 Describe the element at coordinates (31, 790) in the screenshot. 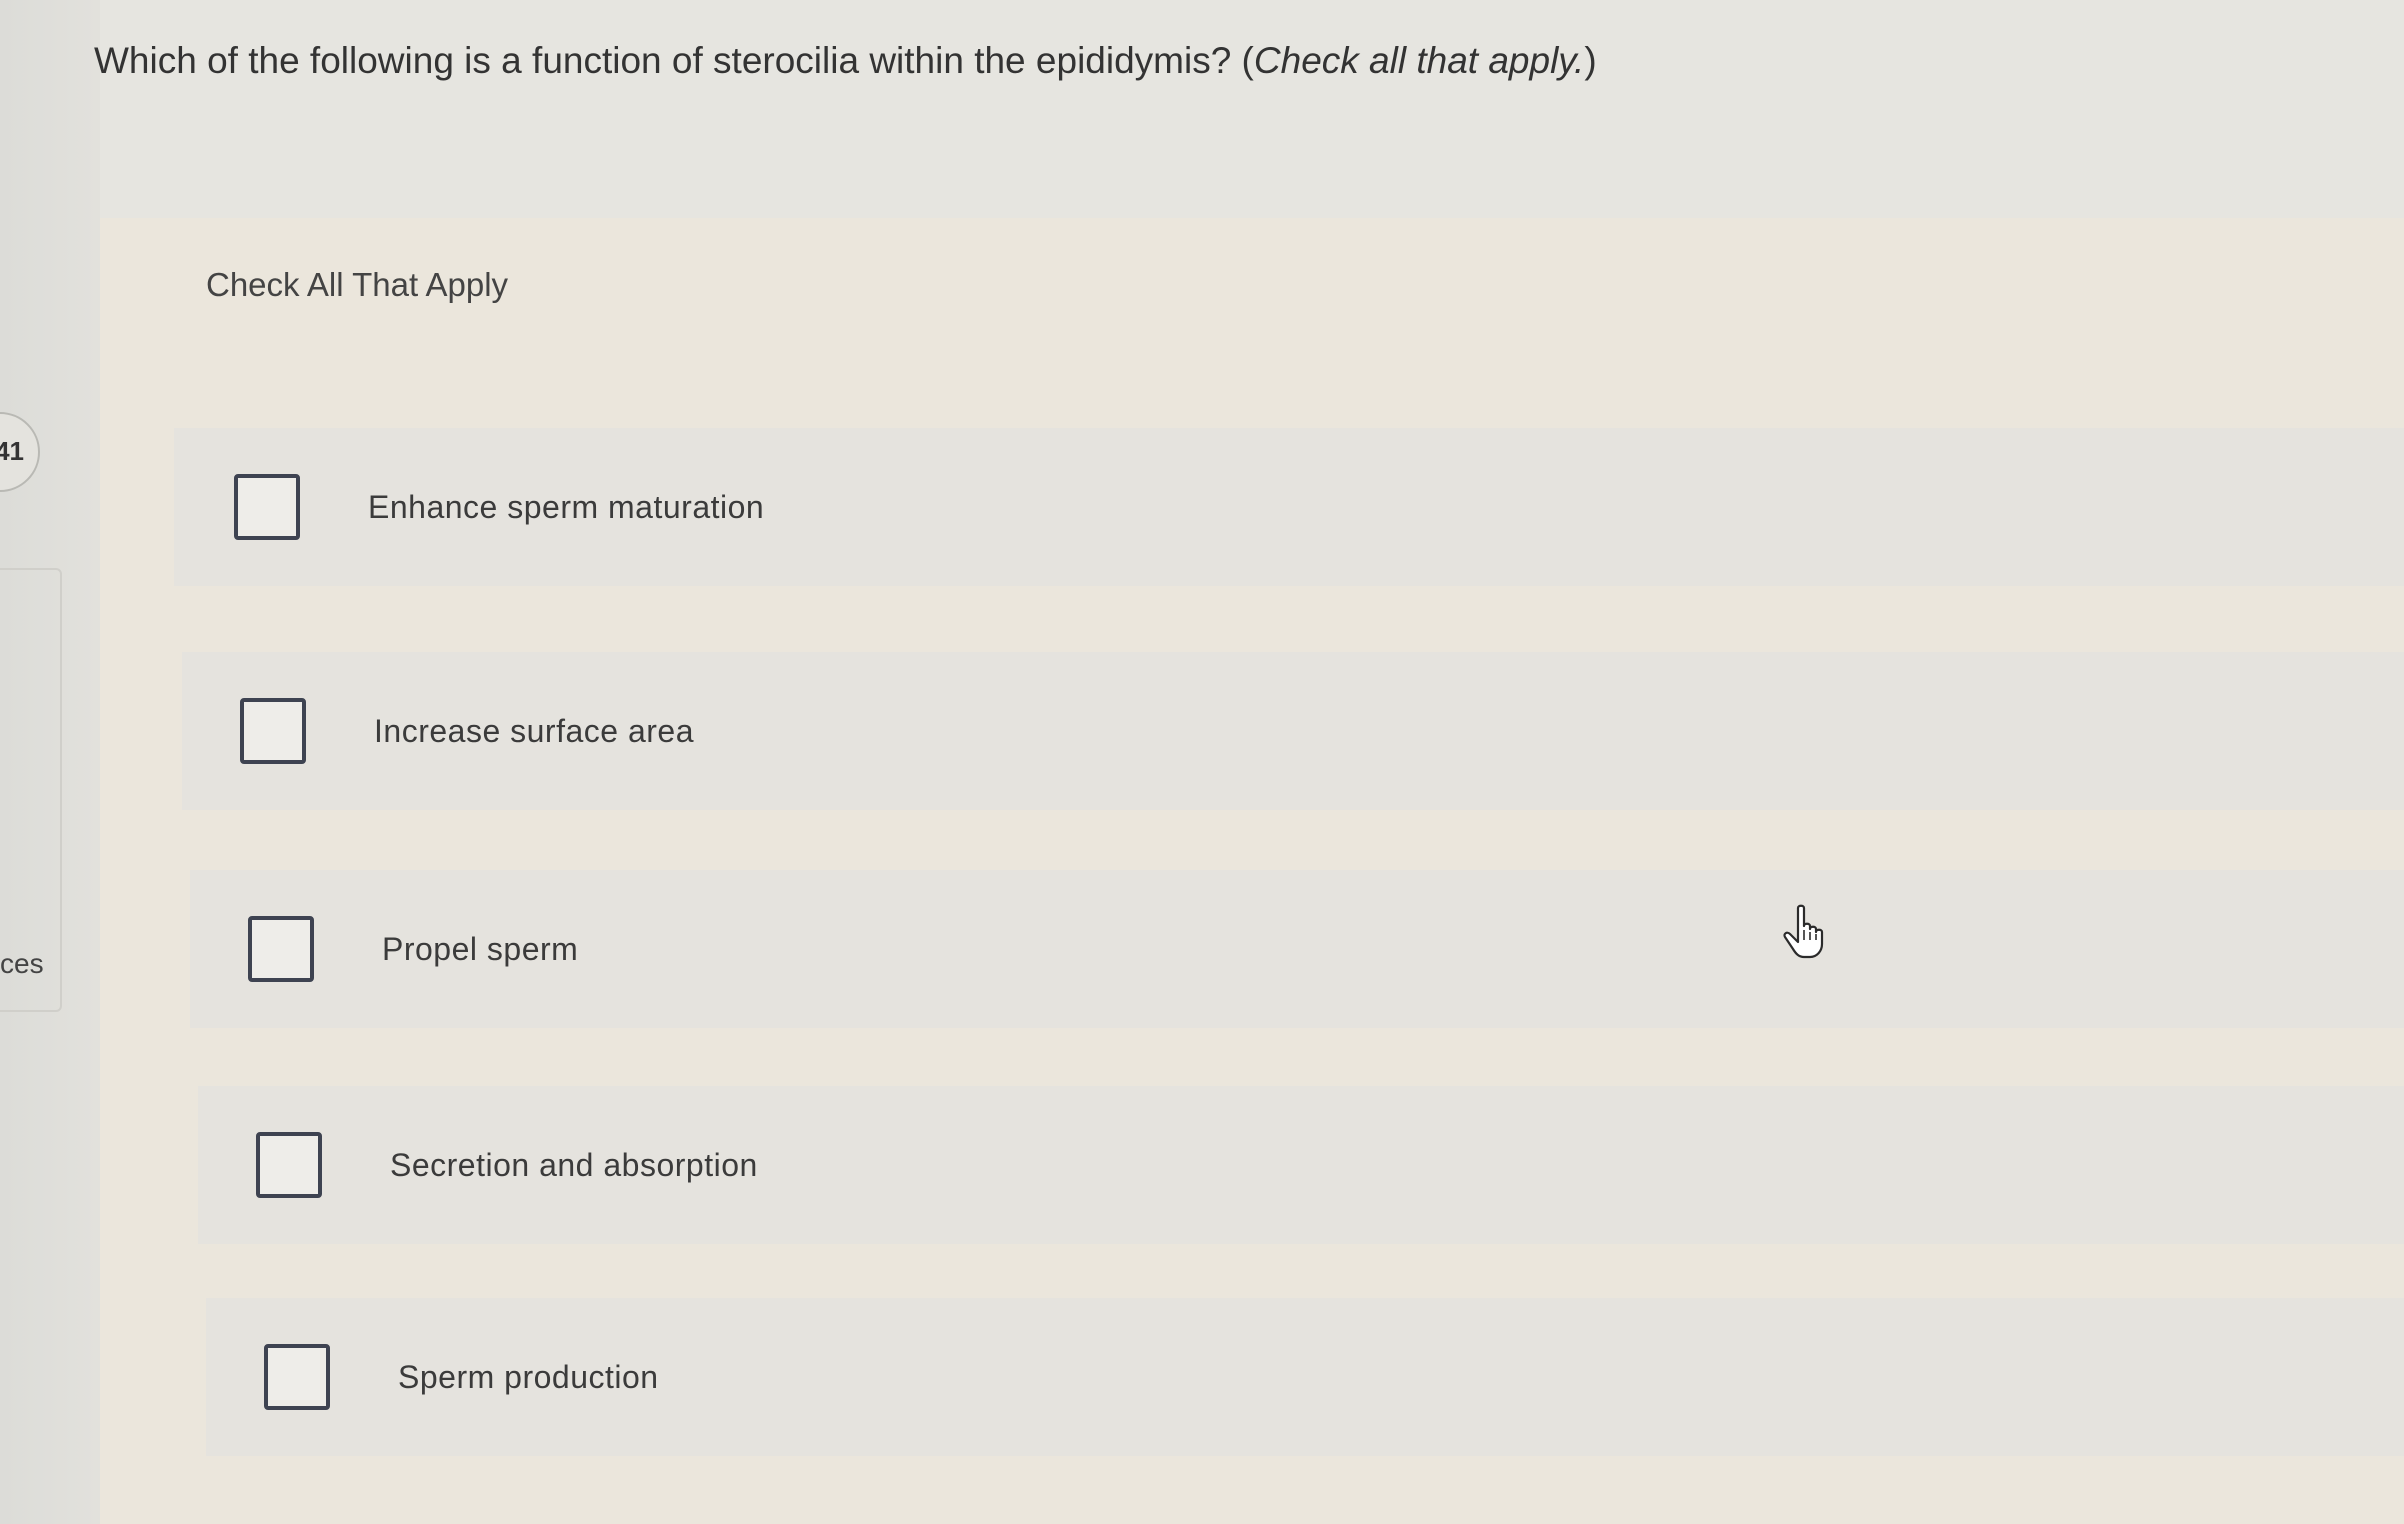

I see `sidebar-panel` at that location.